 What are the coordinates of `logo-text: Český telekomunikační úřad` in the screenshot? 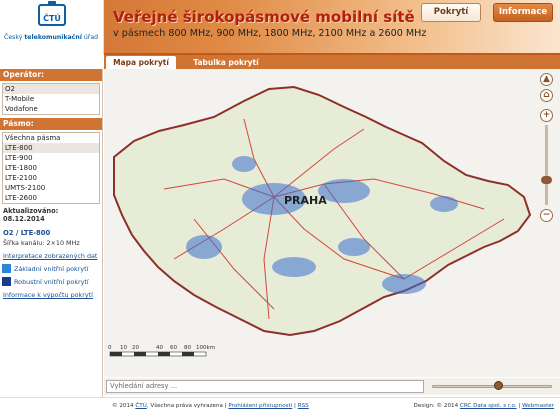 It's located at (51, 37).